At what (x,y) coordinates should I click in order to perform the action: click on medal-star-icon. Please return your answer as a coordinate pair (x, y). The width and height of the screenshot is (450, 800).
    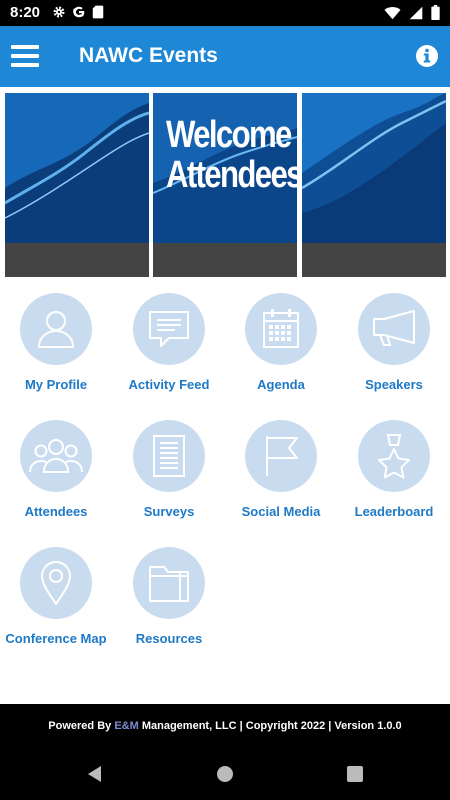
    Looking at the image, I should click on (394, 456).